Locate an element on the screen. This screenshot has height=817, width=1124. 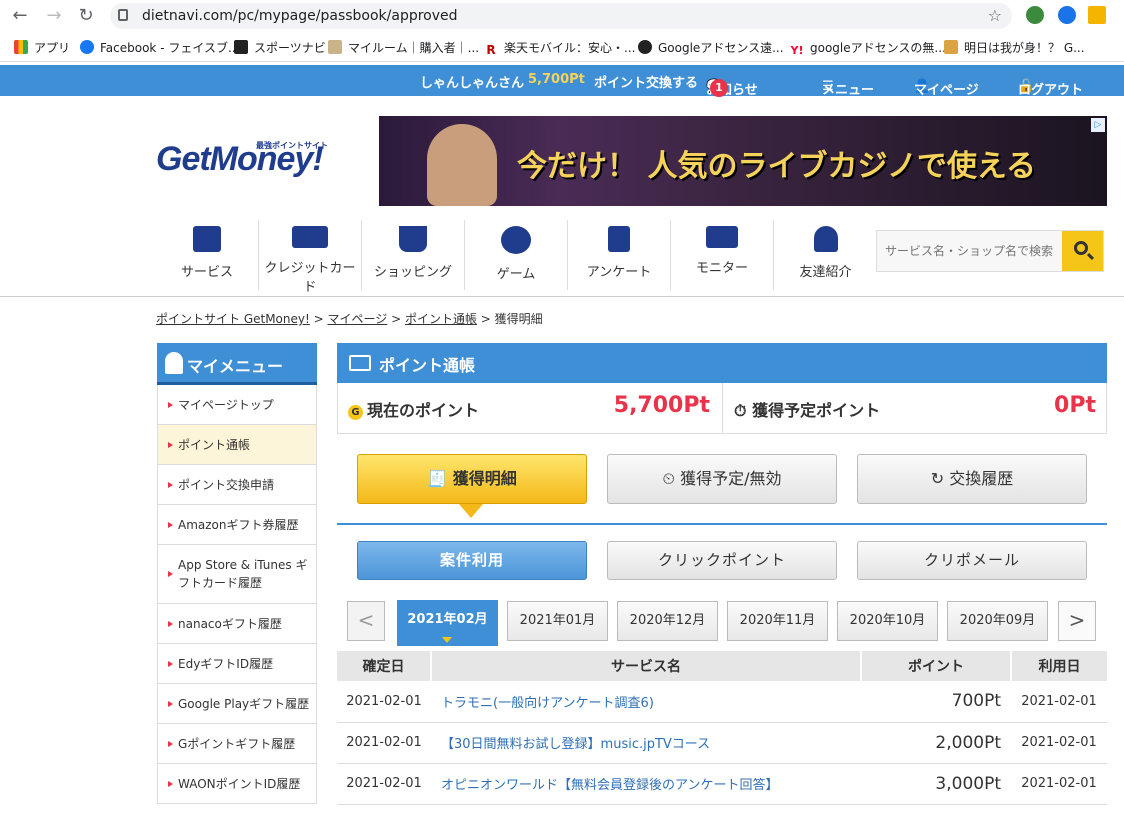
current-points-label: G 現在のポイント is located at coordinates (413, 409).